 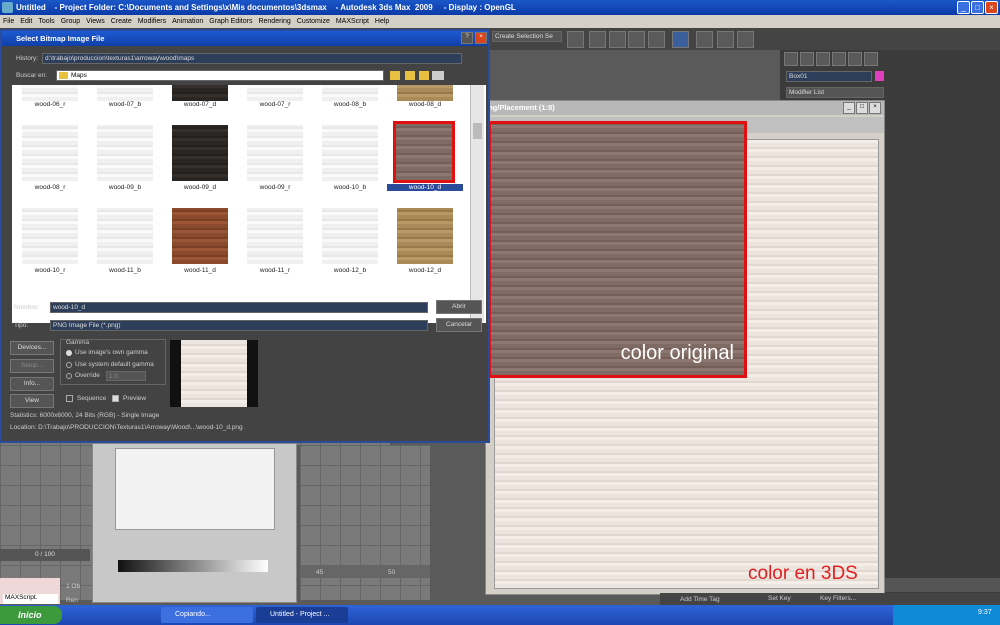 What do you see at coordinates (275, 153) in the screenshot?
I see `thumb-wood-09_r` at bounding box center [275, 153].